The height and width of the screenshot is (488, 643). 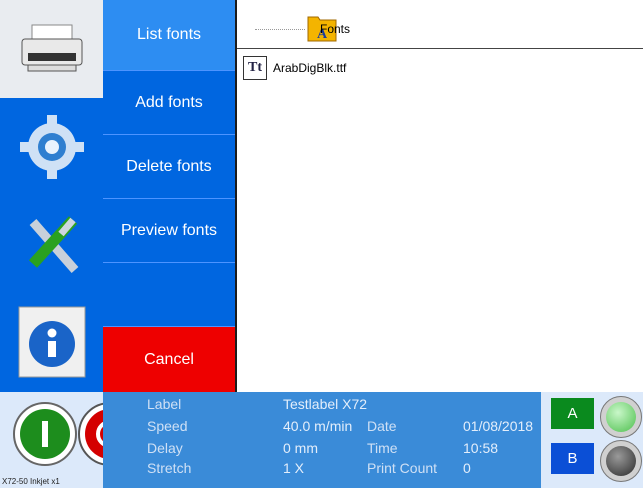 What do you see at coordinates (481, 448) in the screenshot?
I see `time-value: 10:58` at bounding box center [481, 448].